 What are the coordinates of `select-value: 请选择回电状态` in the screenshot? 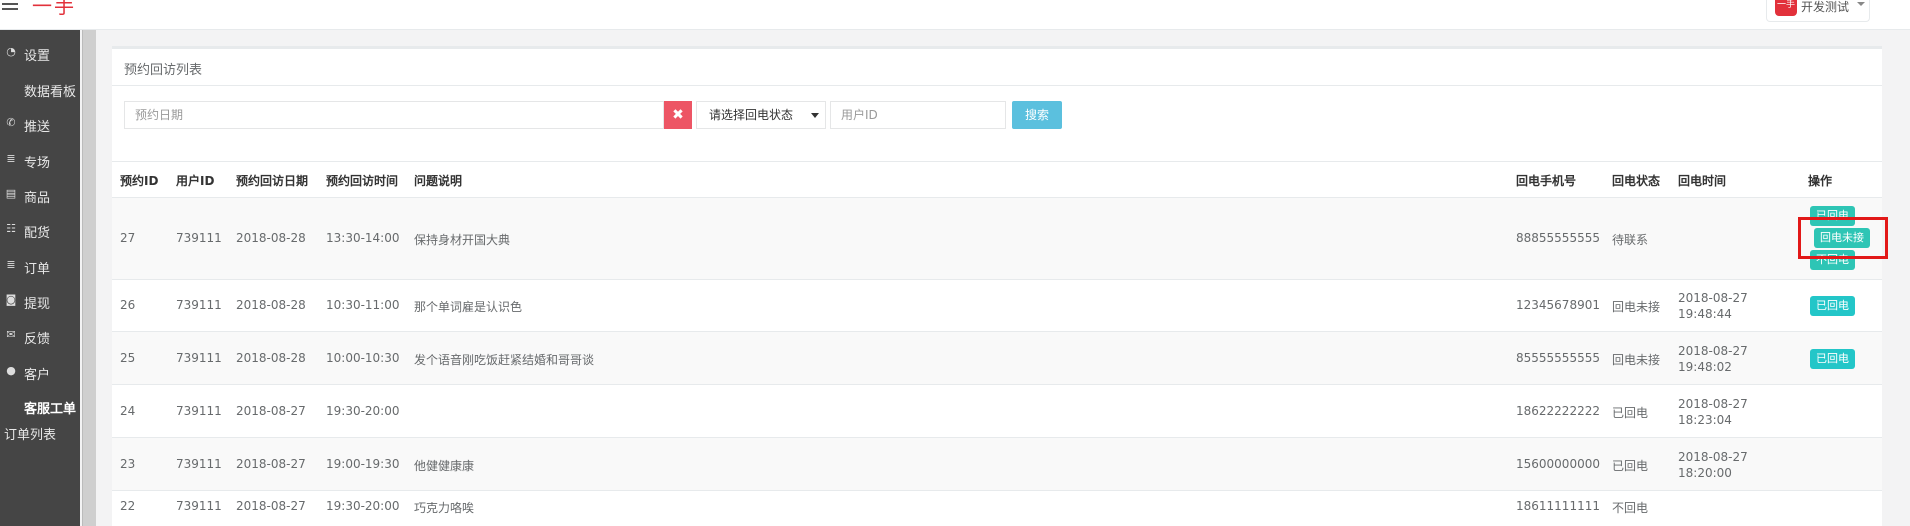 It's located at (751, 115).